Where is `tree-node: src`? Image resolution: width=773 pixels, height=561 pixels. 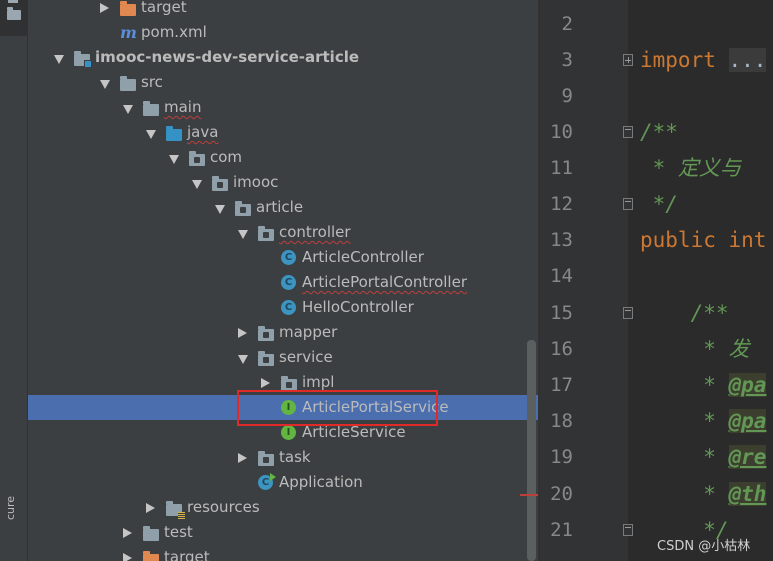 tree-node: src is located at coordinates (284, 82).